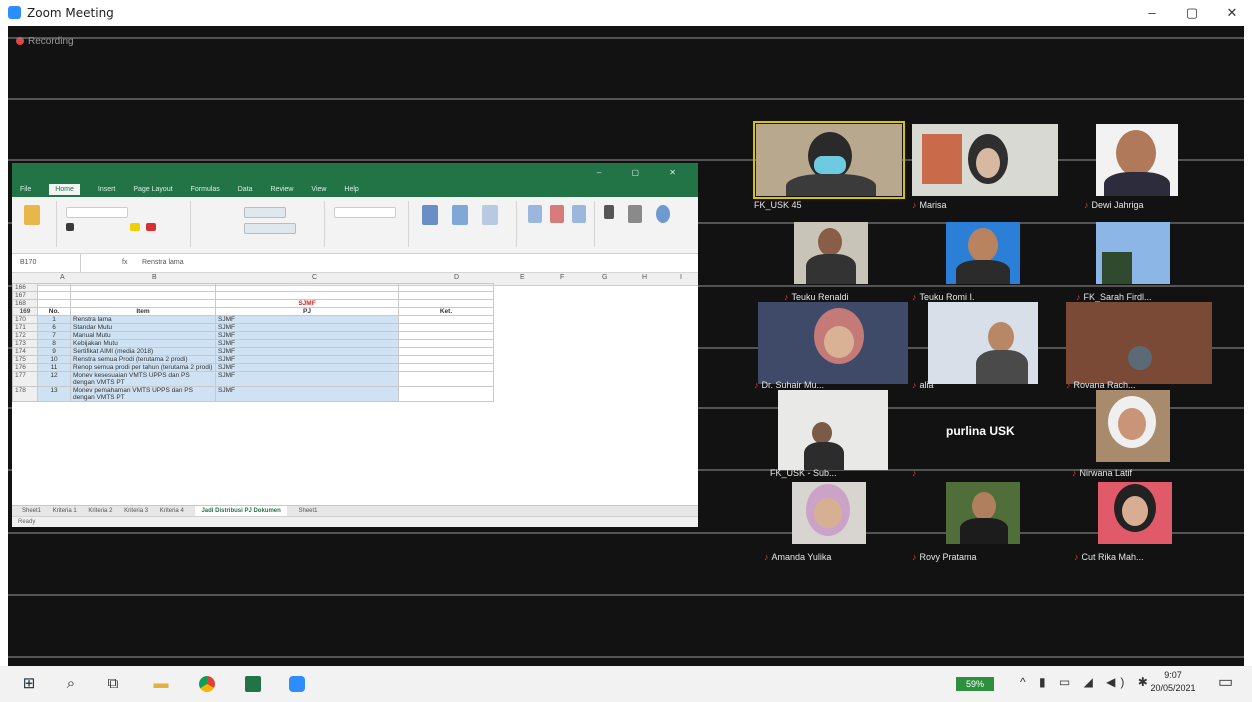 This screenshot has width=1252, height=702. Describe the element at coordinates (205, 189) in the screenshot. I see `ribbon-tab: Formulas` at that location.